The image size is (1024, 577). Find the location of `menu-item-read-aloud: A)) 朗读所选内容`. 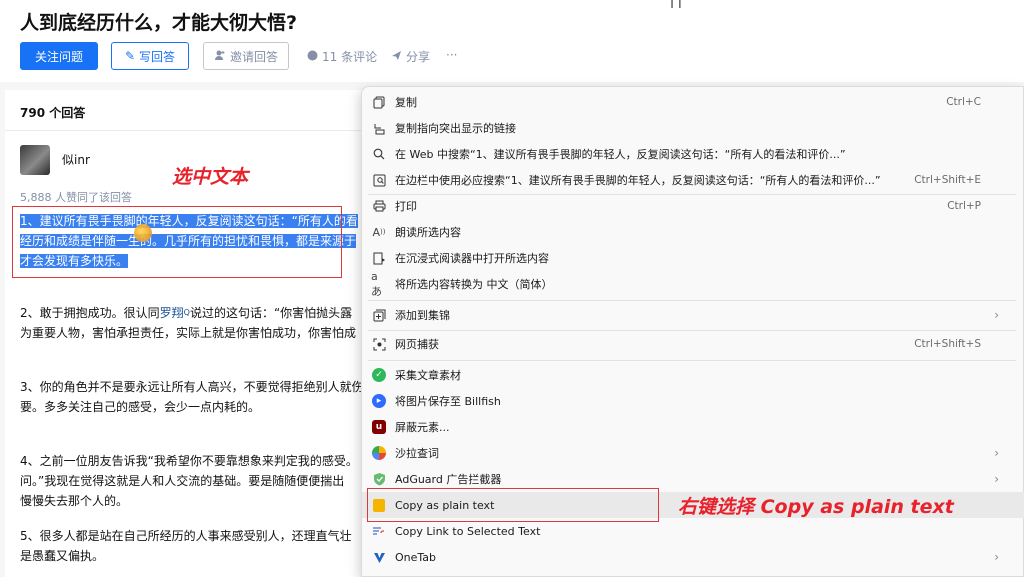

menu-item-read-aloud: A)) 朗读所选内容 is located at coordinates (693, 232).